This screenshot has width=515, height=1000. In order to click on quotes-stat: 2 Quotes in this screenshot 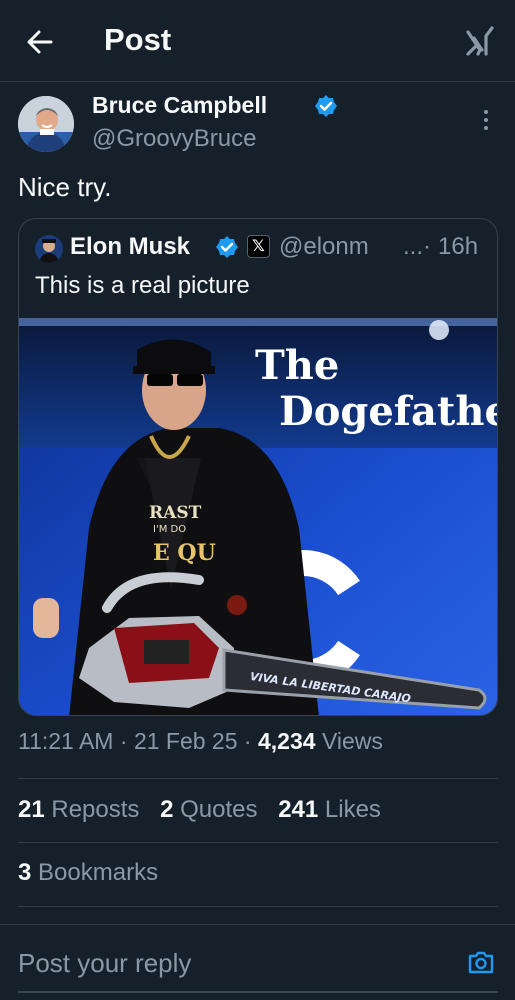, I will do `click(208, 810)`.